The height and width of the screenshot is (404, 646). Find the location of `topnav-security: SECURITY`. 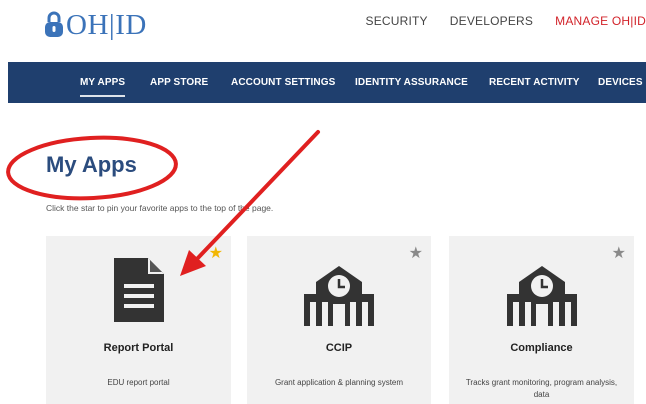

topnav-security: SECURITY is located at coordinates (396, 21).